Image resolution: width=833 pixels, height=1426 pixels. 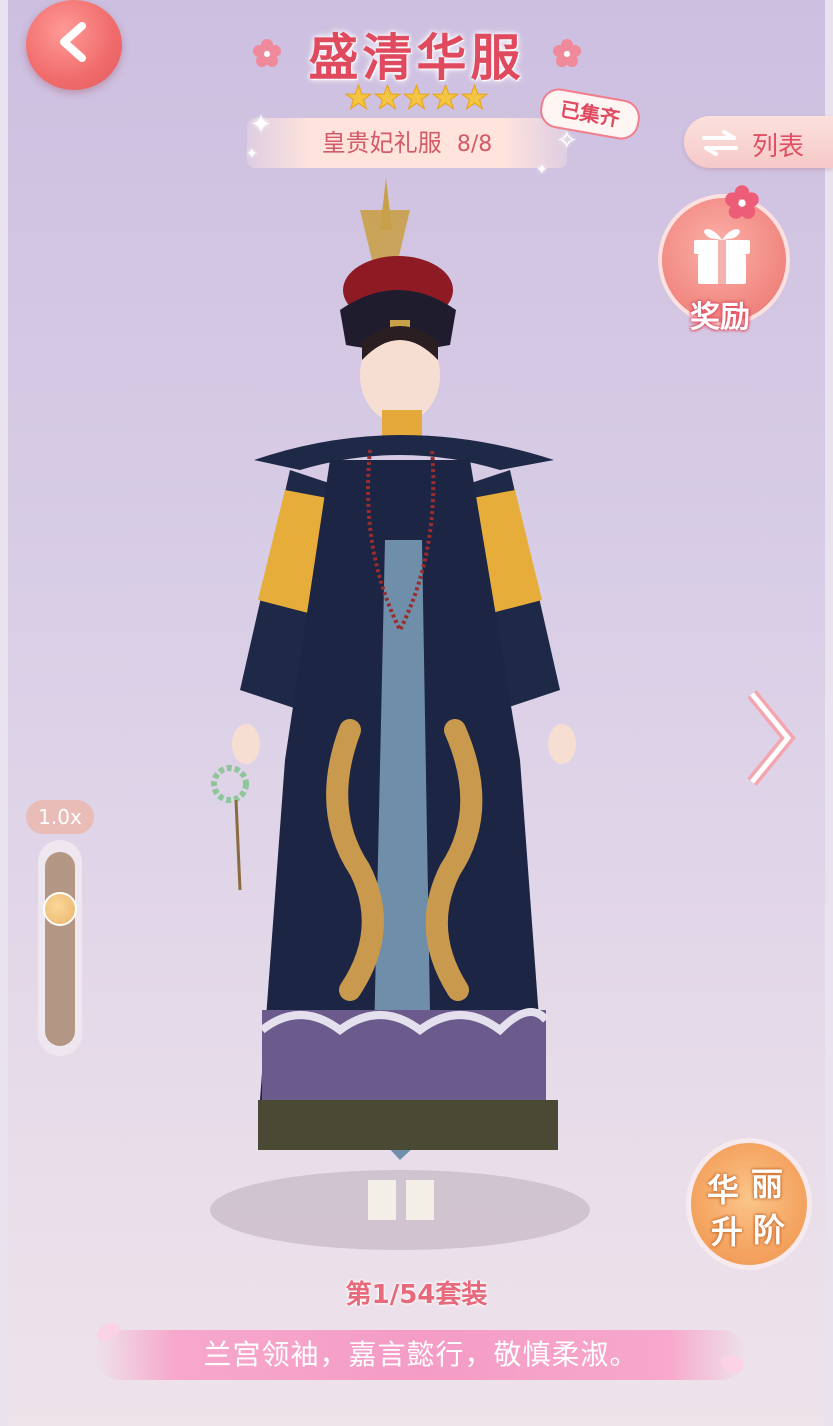 I want to click on frame-edge-left, so click(x=4, y=713).